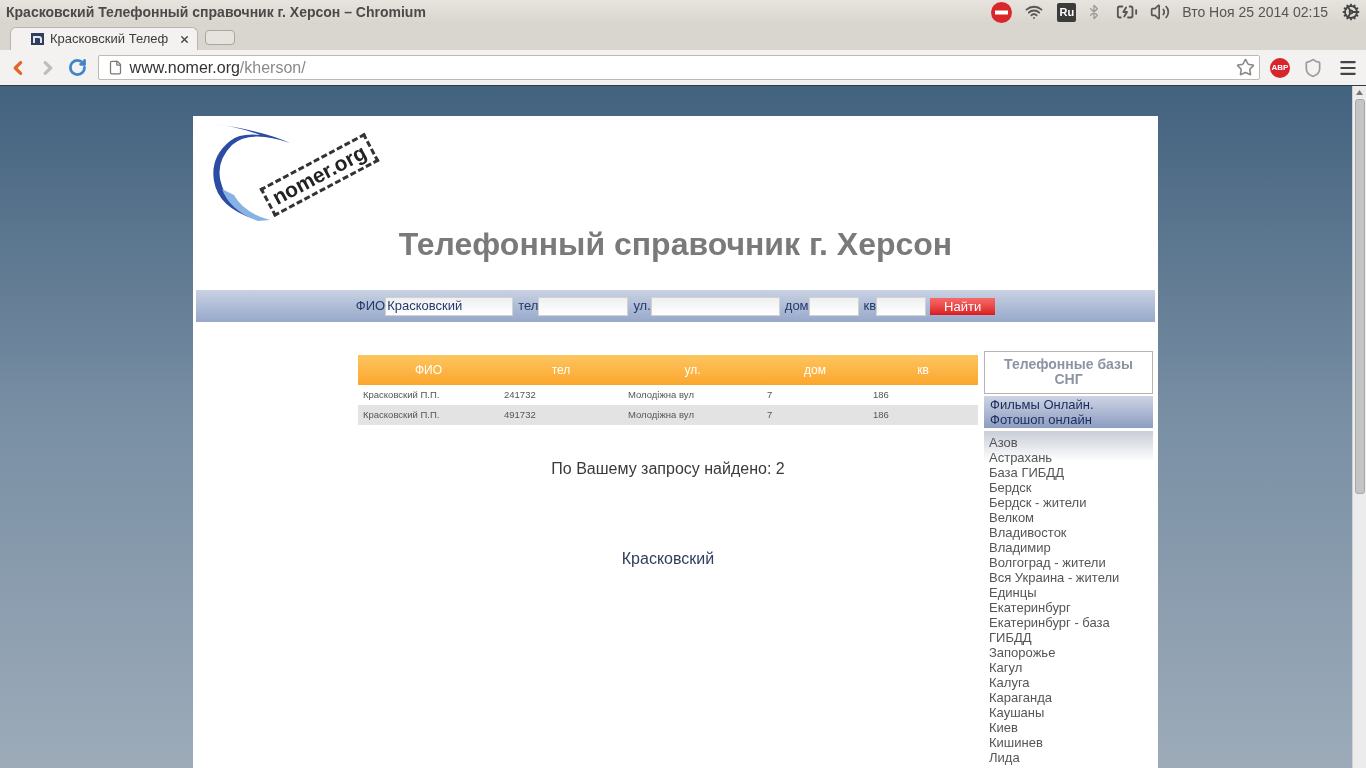  What do you see at coordinates (1028, 532) in the screenshot?
I see `city-link: Владивосток` at bounding box center [1028, 532].